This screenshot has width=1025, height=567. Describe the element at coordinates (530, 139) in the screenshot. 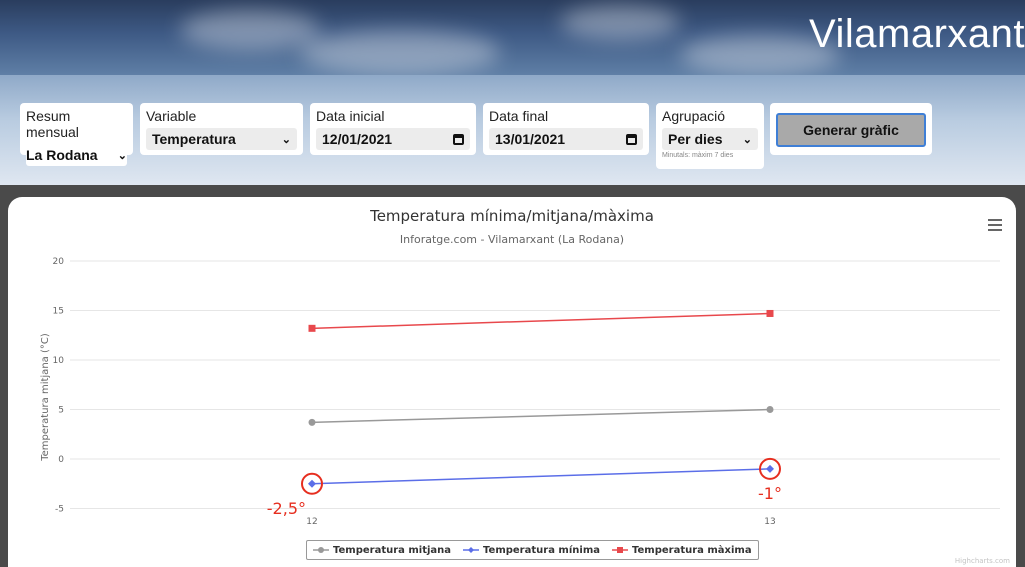

I see `end-date-value: 13/01/2021` at that location.